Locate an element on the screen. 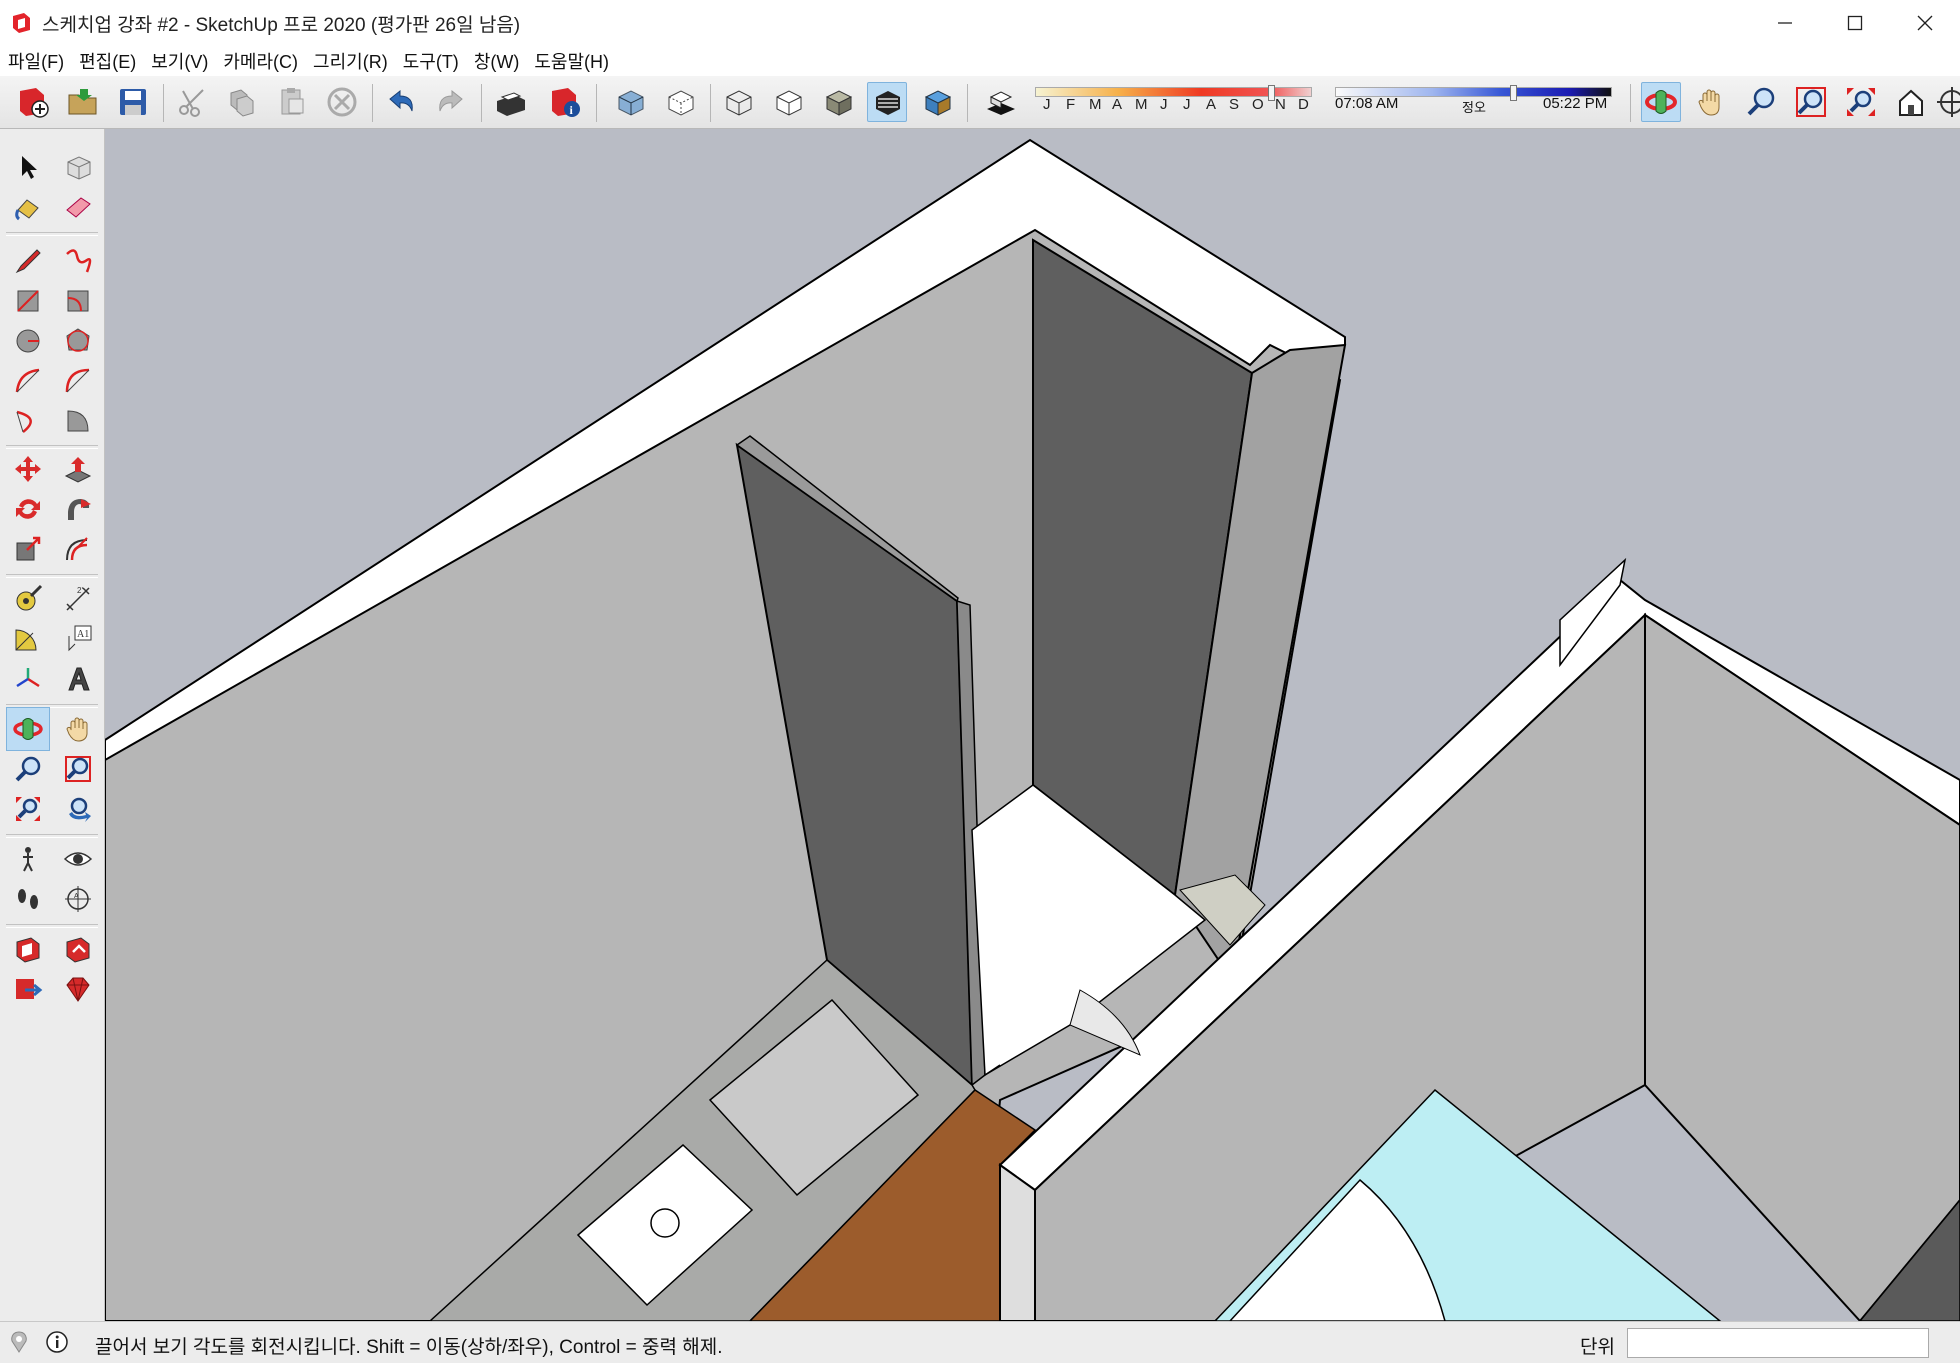 The image size is (1960, 1363). print-button is located at coordinates (510, 102).